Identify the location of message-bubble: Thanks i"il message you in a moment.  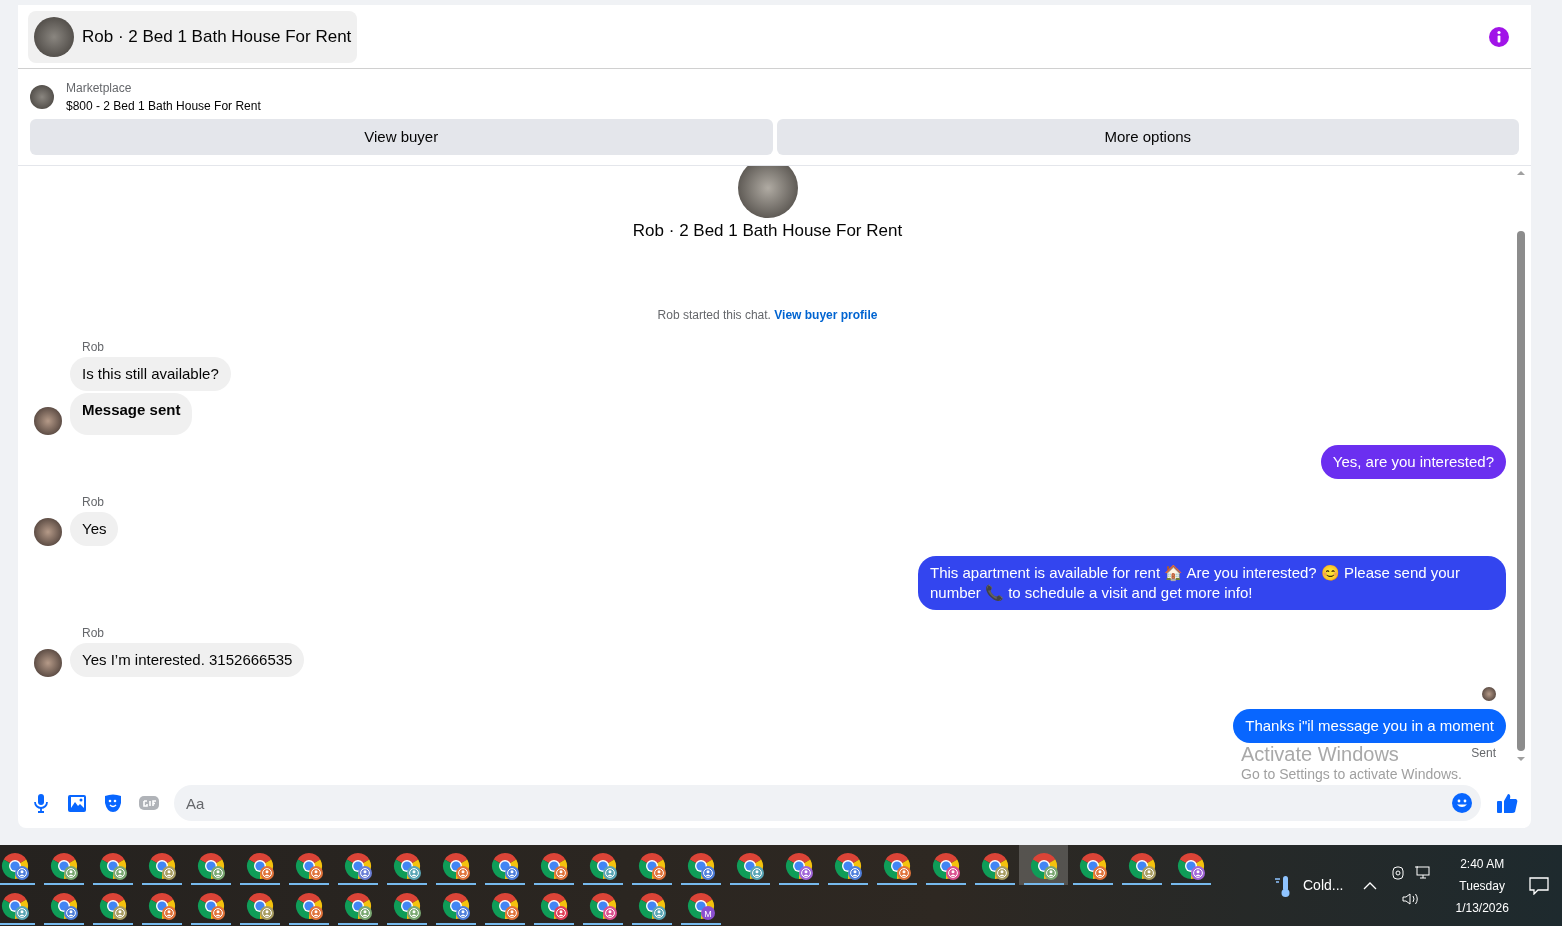
(1369, 725).